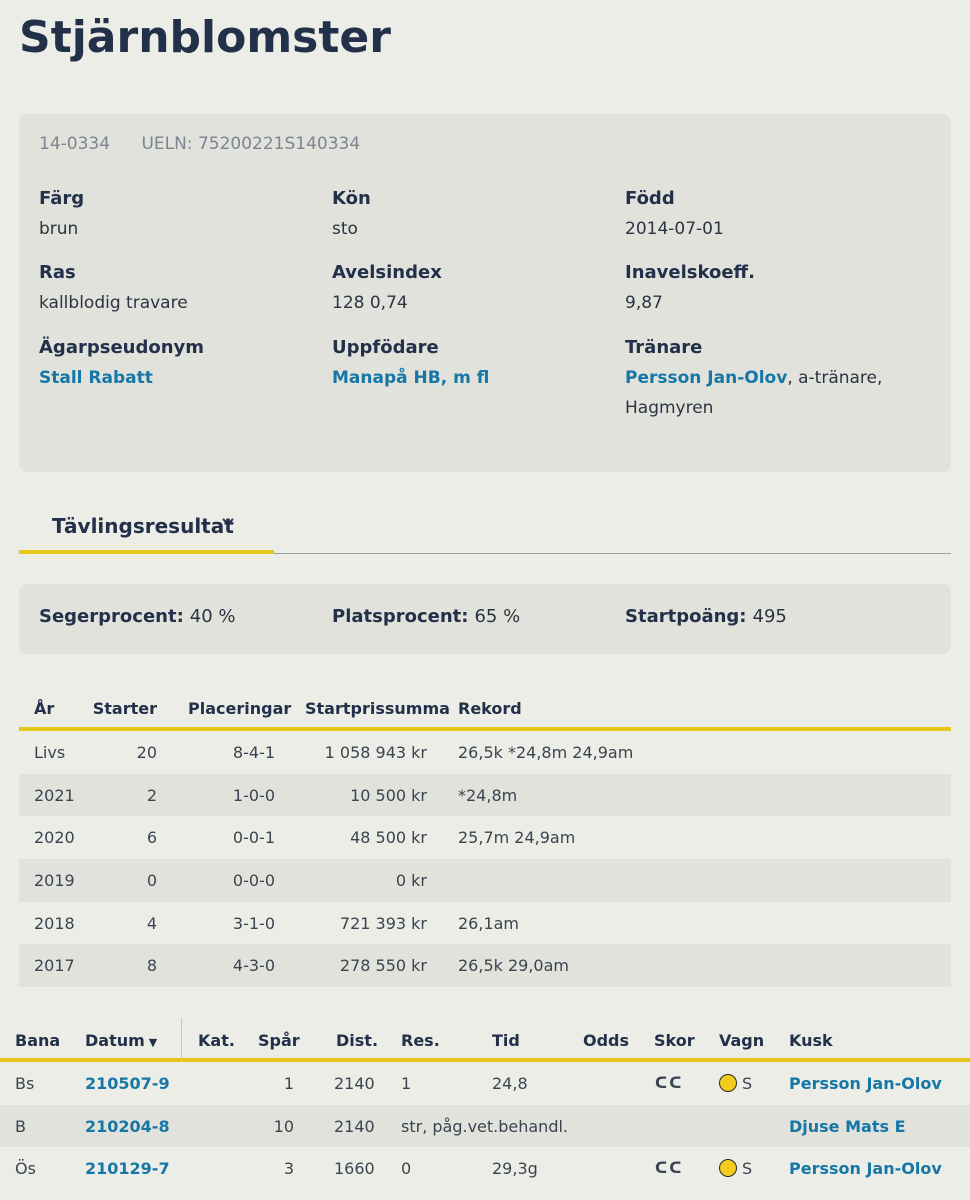 This screenshot has height=1200, width=970. I want to click on field-avelsindex: Avelsindex 128 0,74, so click(477, 290).